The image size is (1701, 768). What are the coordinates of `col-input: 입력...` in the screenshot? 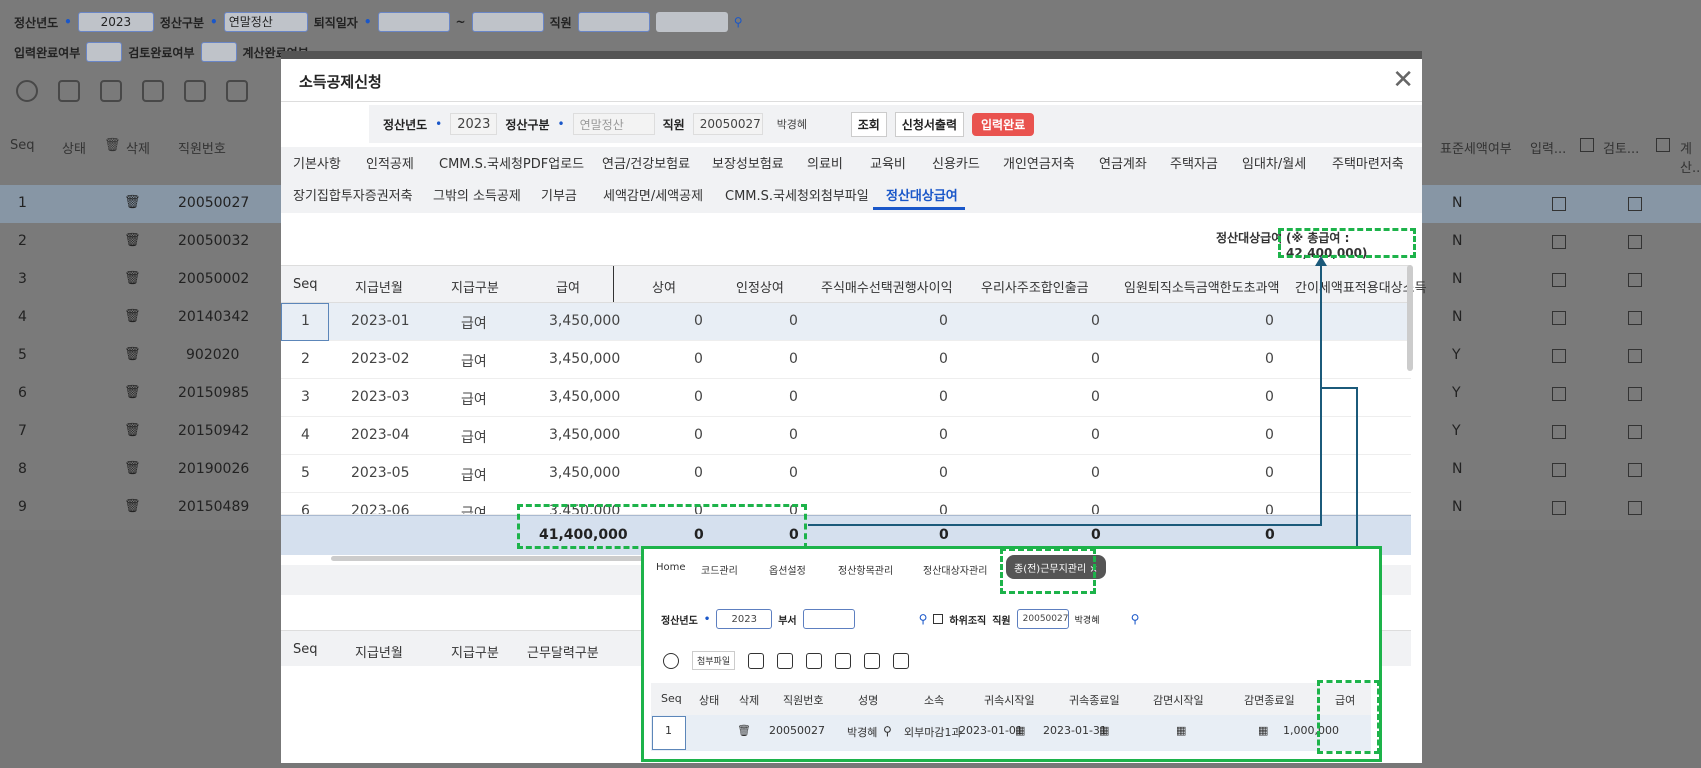 It's located at (1548, 149).